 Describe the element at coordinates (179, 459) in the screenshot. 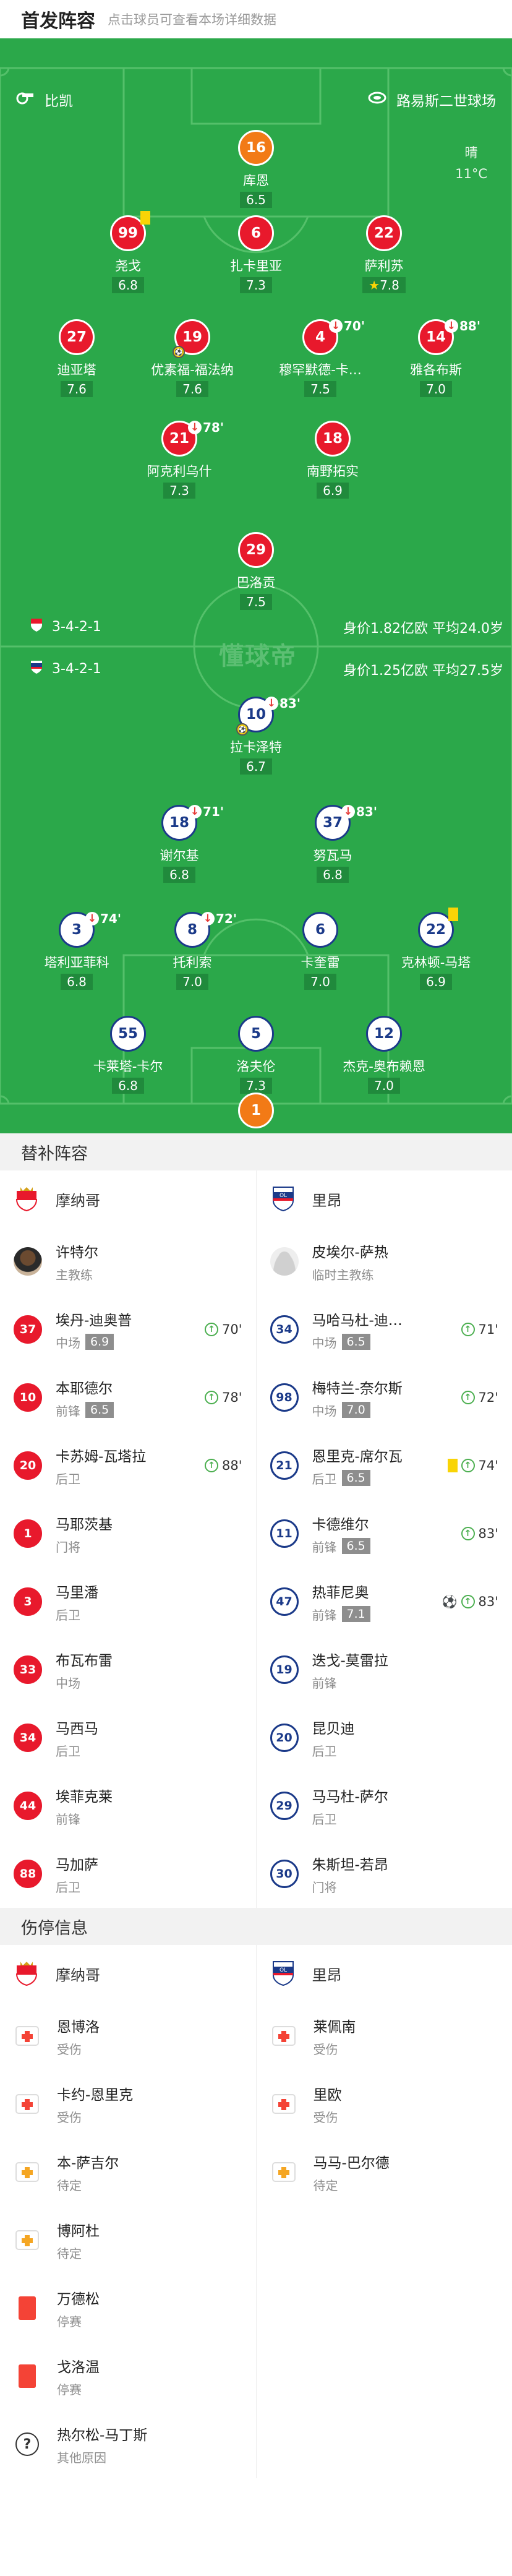

I see `monaco-player: 21 ↓ 78' 阿克利乌什 7.3` at that location.